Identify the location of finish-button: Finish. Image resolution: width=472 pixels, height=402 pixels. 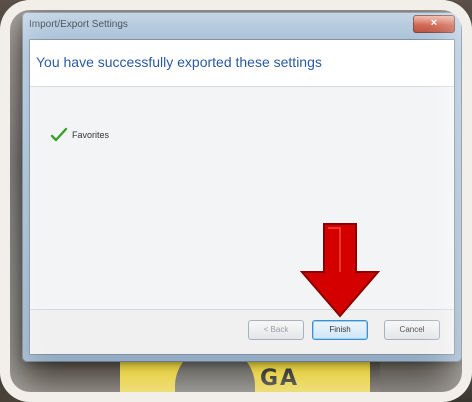
(340, 330).